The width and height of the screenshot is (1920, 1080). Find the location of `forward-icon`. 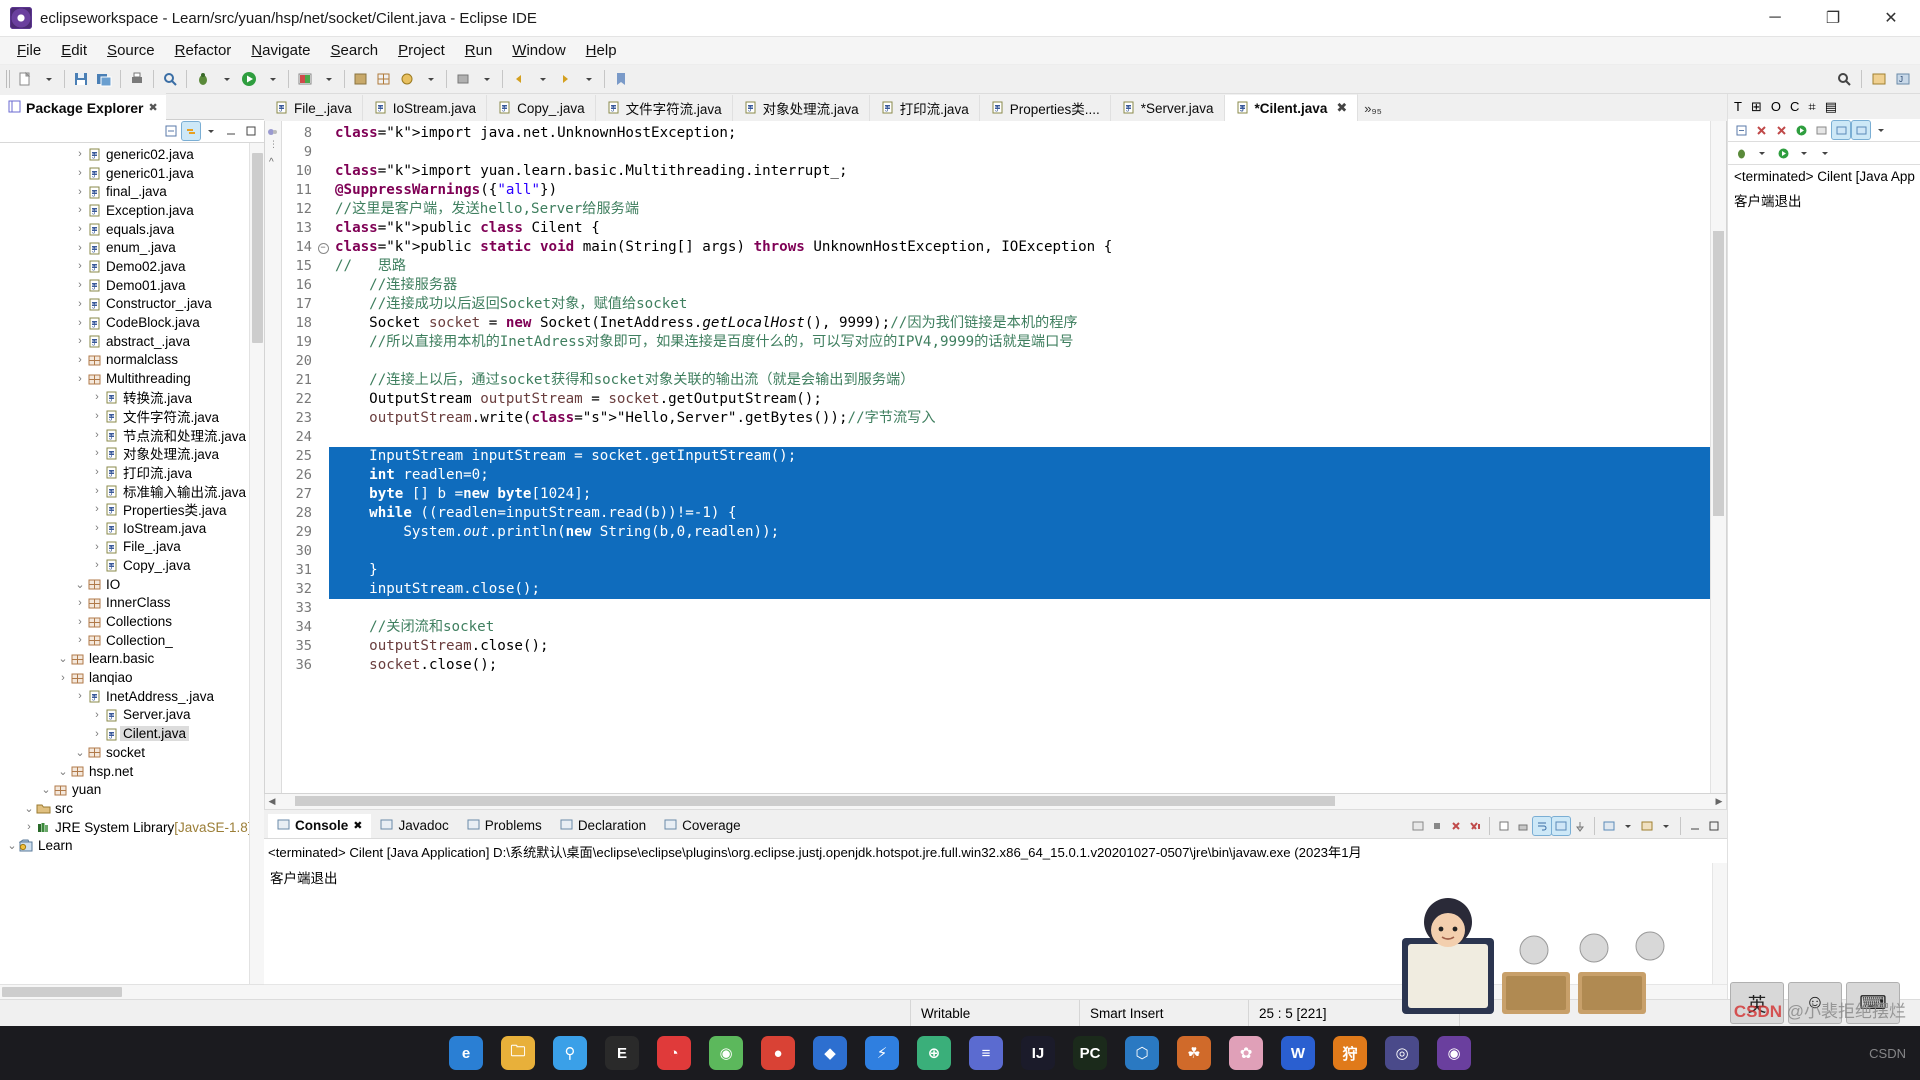

forward-icon is located at coordinates (565, 79).